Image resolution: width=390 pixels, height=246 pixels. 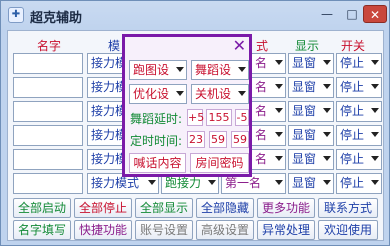 What do you see at coordinates (156, 141) in the screenshot?
I see `timer-label: 定时时间:` at bounding box center [156, 141].